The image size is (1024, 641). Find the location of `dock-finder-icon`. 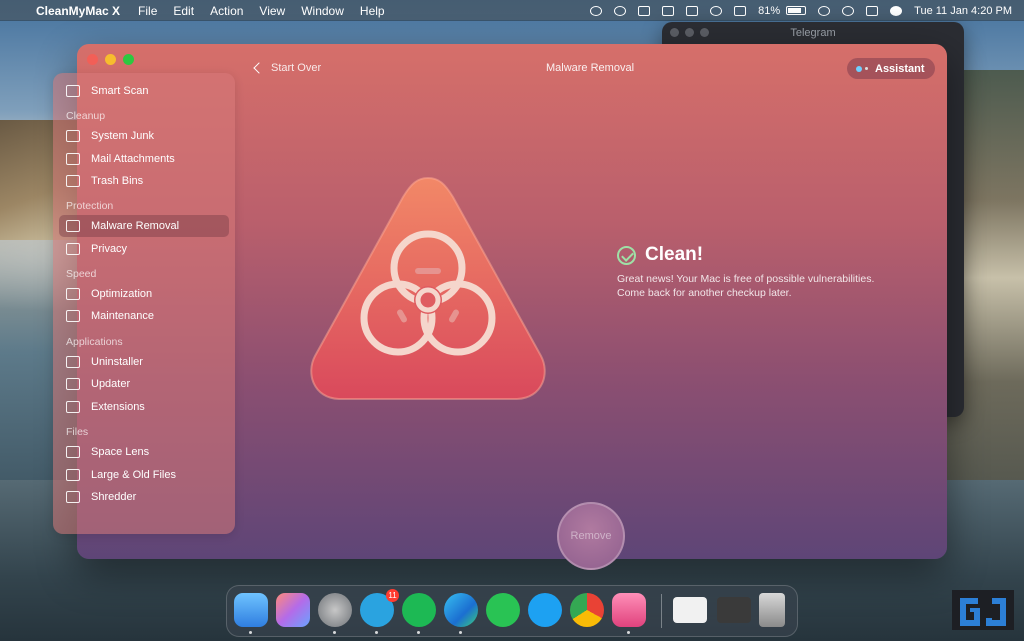

dock-finder-icon is located at coordinates (251, 610).